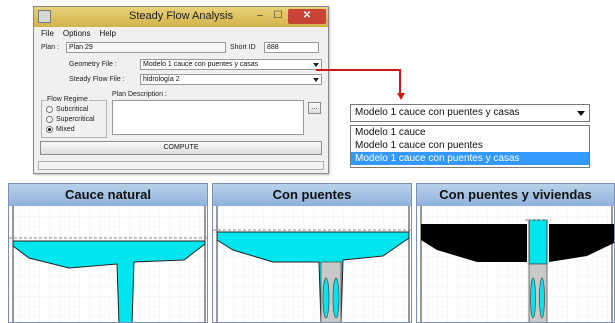 The height and width of the screenshot is (323, 615). Describe the element at coordinates (77, 33) in the screenshot. I see `menu-options: Options` at that location.